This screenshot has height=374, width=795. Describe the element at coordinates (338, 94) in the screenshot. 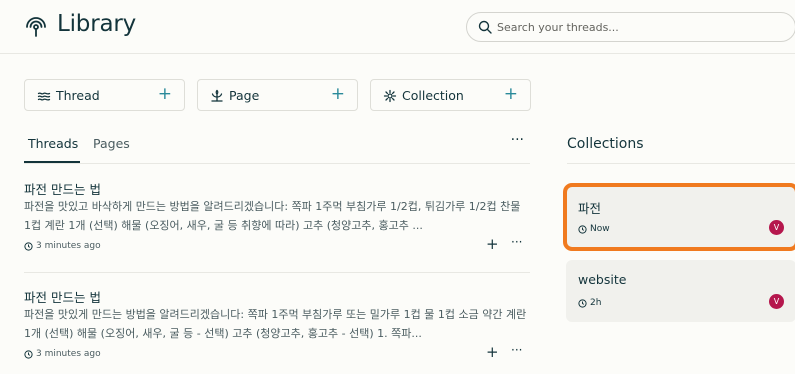

I see `add-page-plus-icon: +` at that location.